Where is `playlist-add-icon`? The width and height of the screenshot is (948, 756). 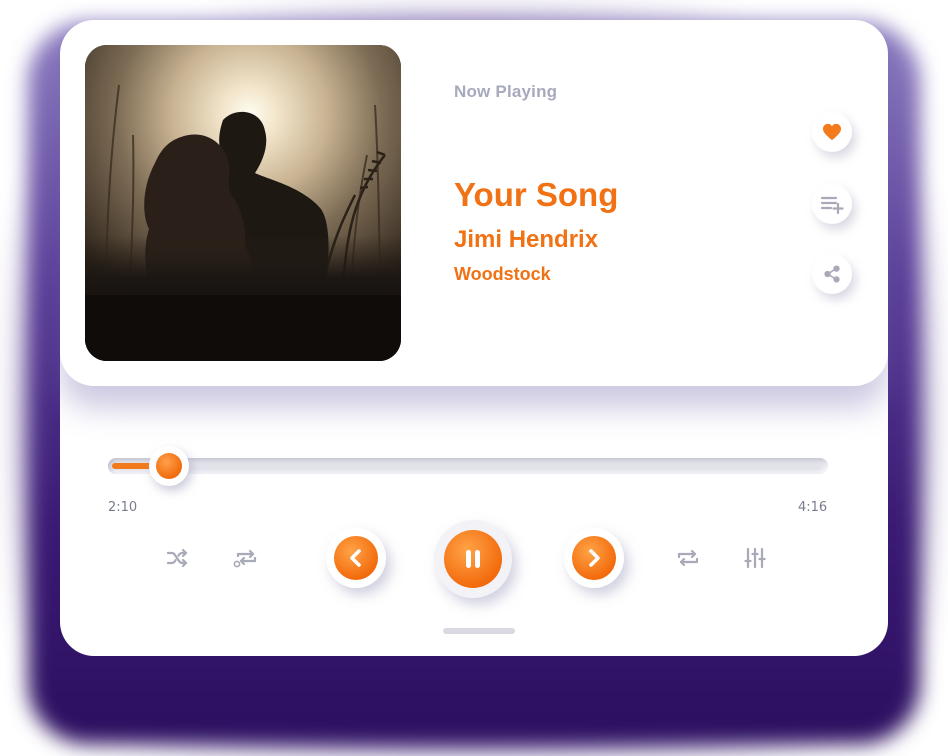 playlist-add-icon is located at coordinates (832, 205).